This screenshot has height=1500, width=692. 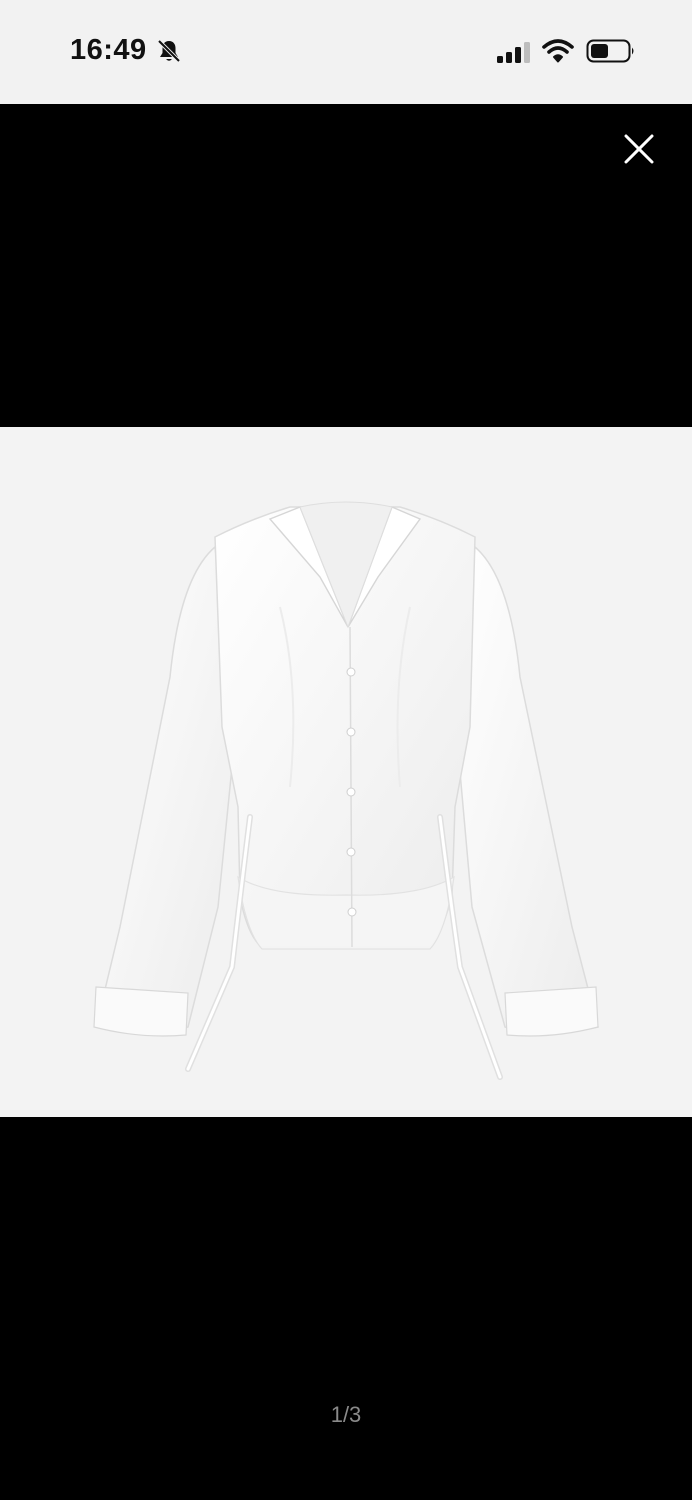 I want to click on bell-slash-icon, so click(x=169, y=51).